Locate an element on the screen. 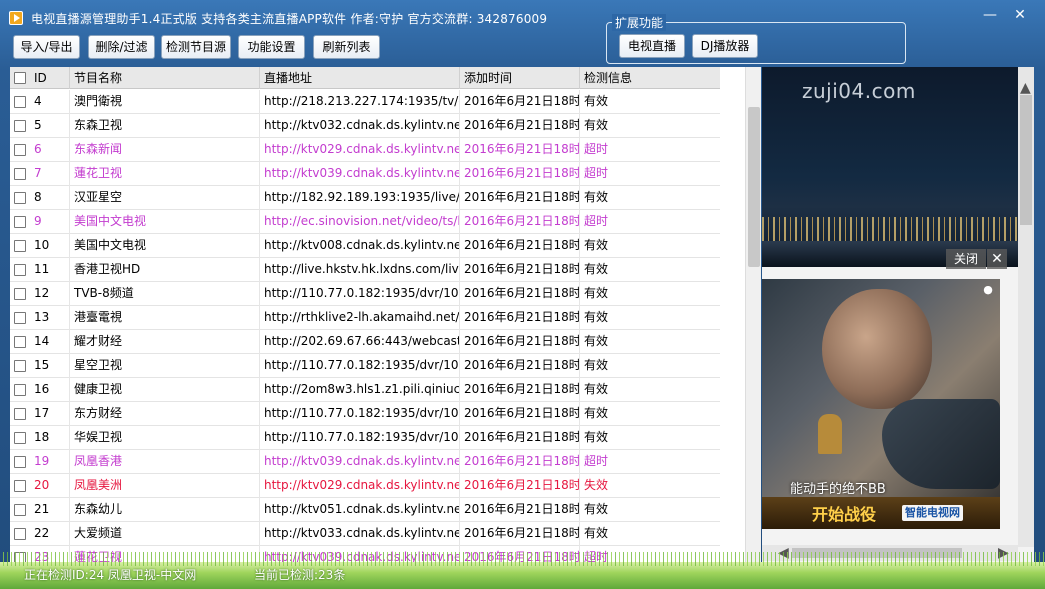 This screenshot has height=589, width=1045. header-status: 检测信息 is located at coordinates (650, 78).